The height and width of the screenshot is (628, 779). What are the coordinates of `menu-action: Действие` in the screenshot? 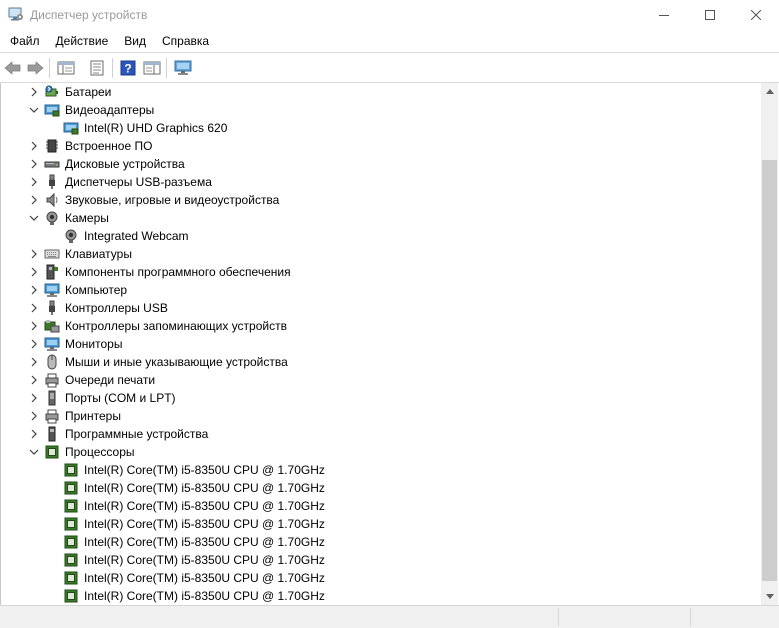 It's located at (81, 41).